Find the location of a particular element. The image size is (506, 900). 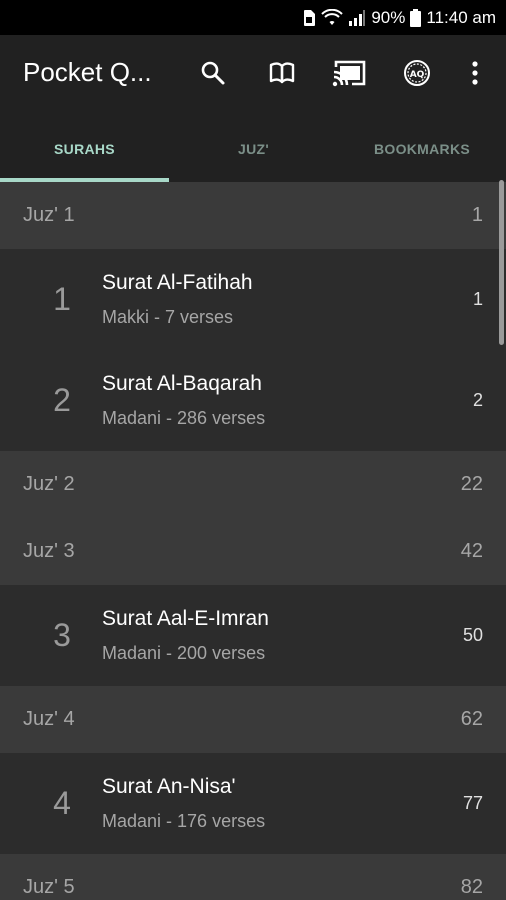

search-button is located at coordinates (213, 75).